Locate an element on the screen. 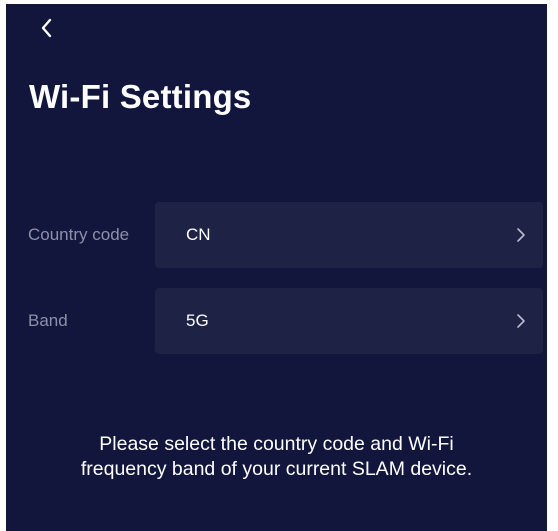  country-code-selector: CN is located at coordinates (349, 235).